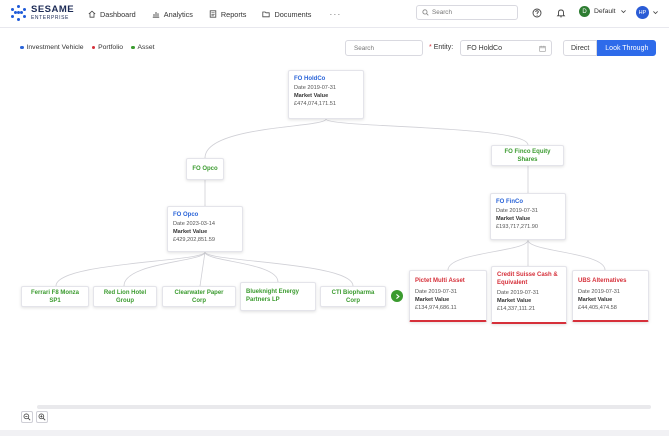  What do you see at coordinates (516, 309) in the screenshot?
I see `node-market-value: £14,337,111.21` at bounding box center [516, 309].